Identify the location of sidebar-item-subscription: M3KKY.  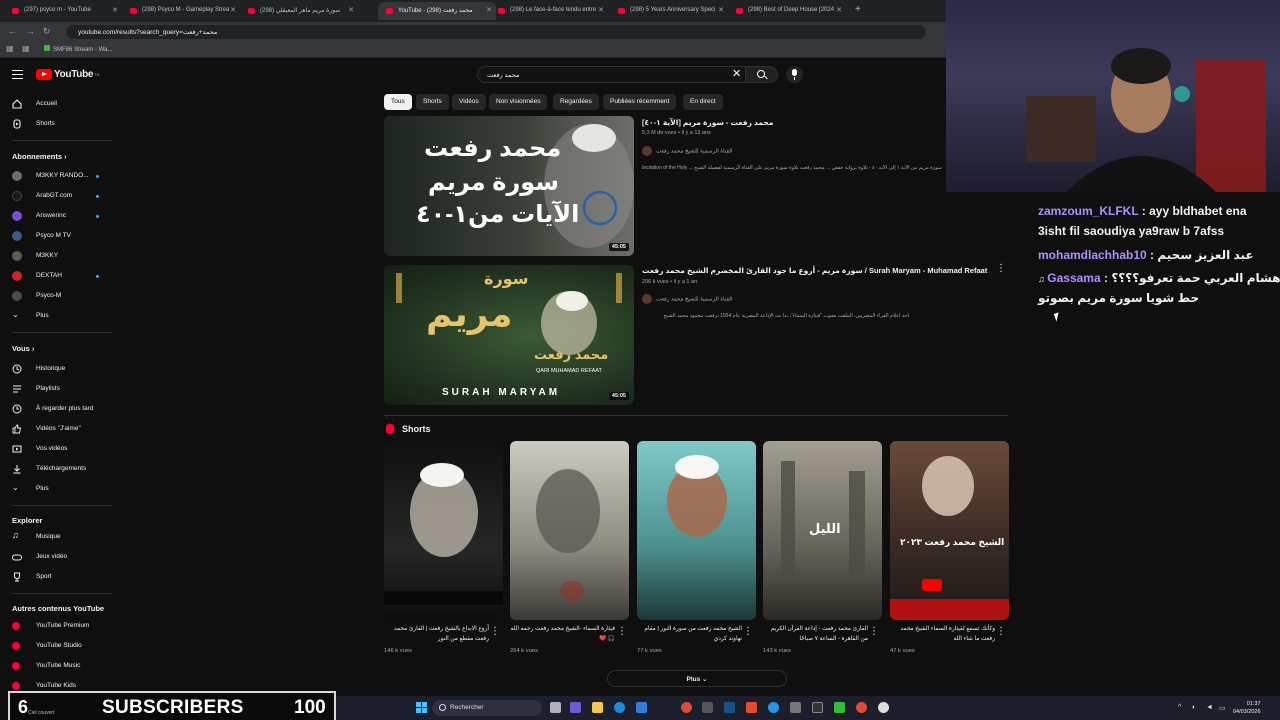
(57, 256).